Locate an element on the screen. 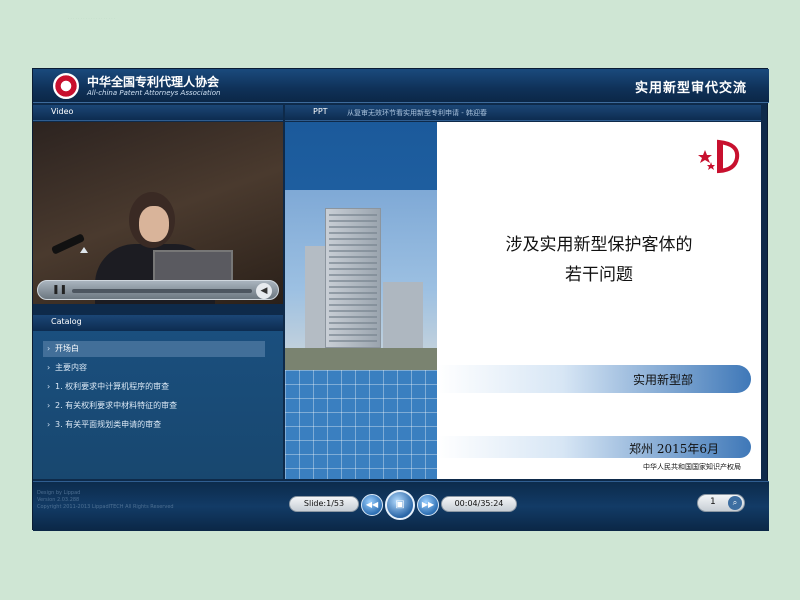 Image resolution: width=800 pixels, height=600 pixels. catalog-item-label: 3. 有关平面规划类申请的审查 is located at coordinates (108, 424).